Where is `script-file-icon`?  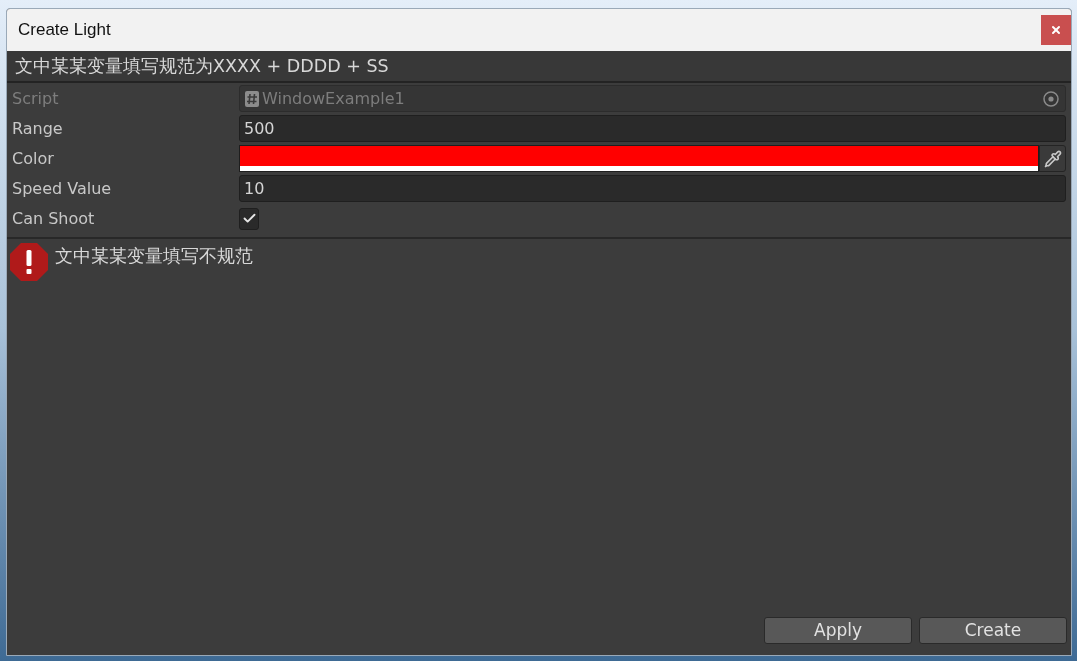
script-file-icon is located at coordinates (252, 98).